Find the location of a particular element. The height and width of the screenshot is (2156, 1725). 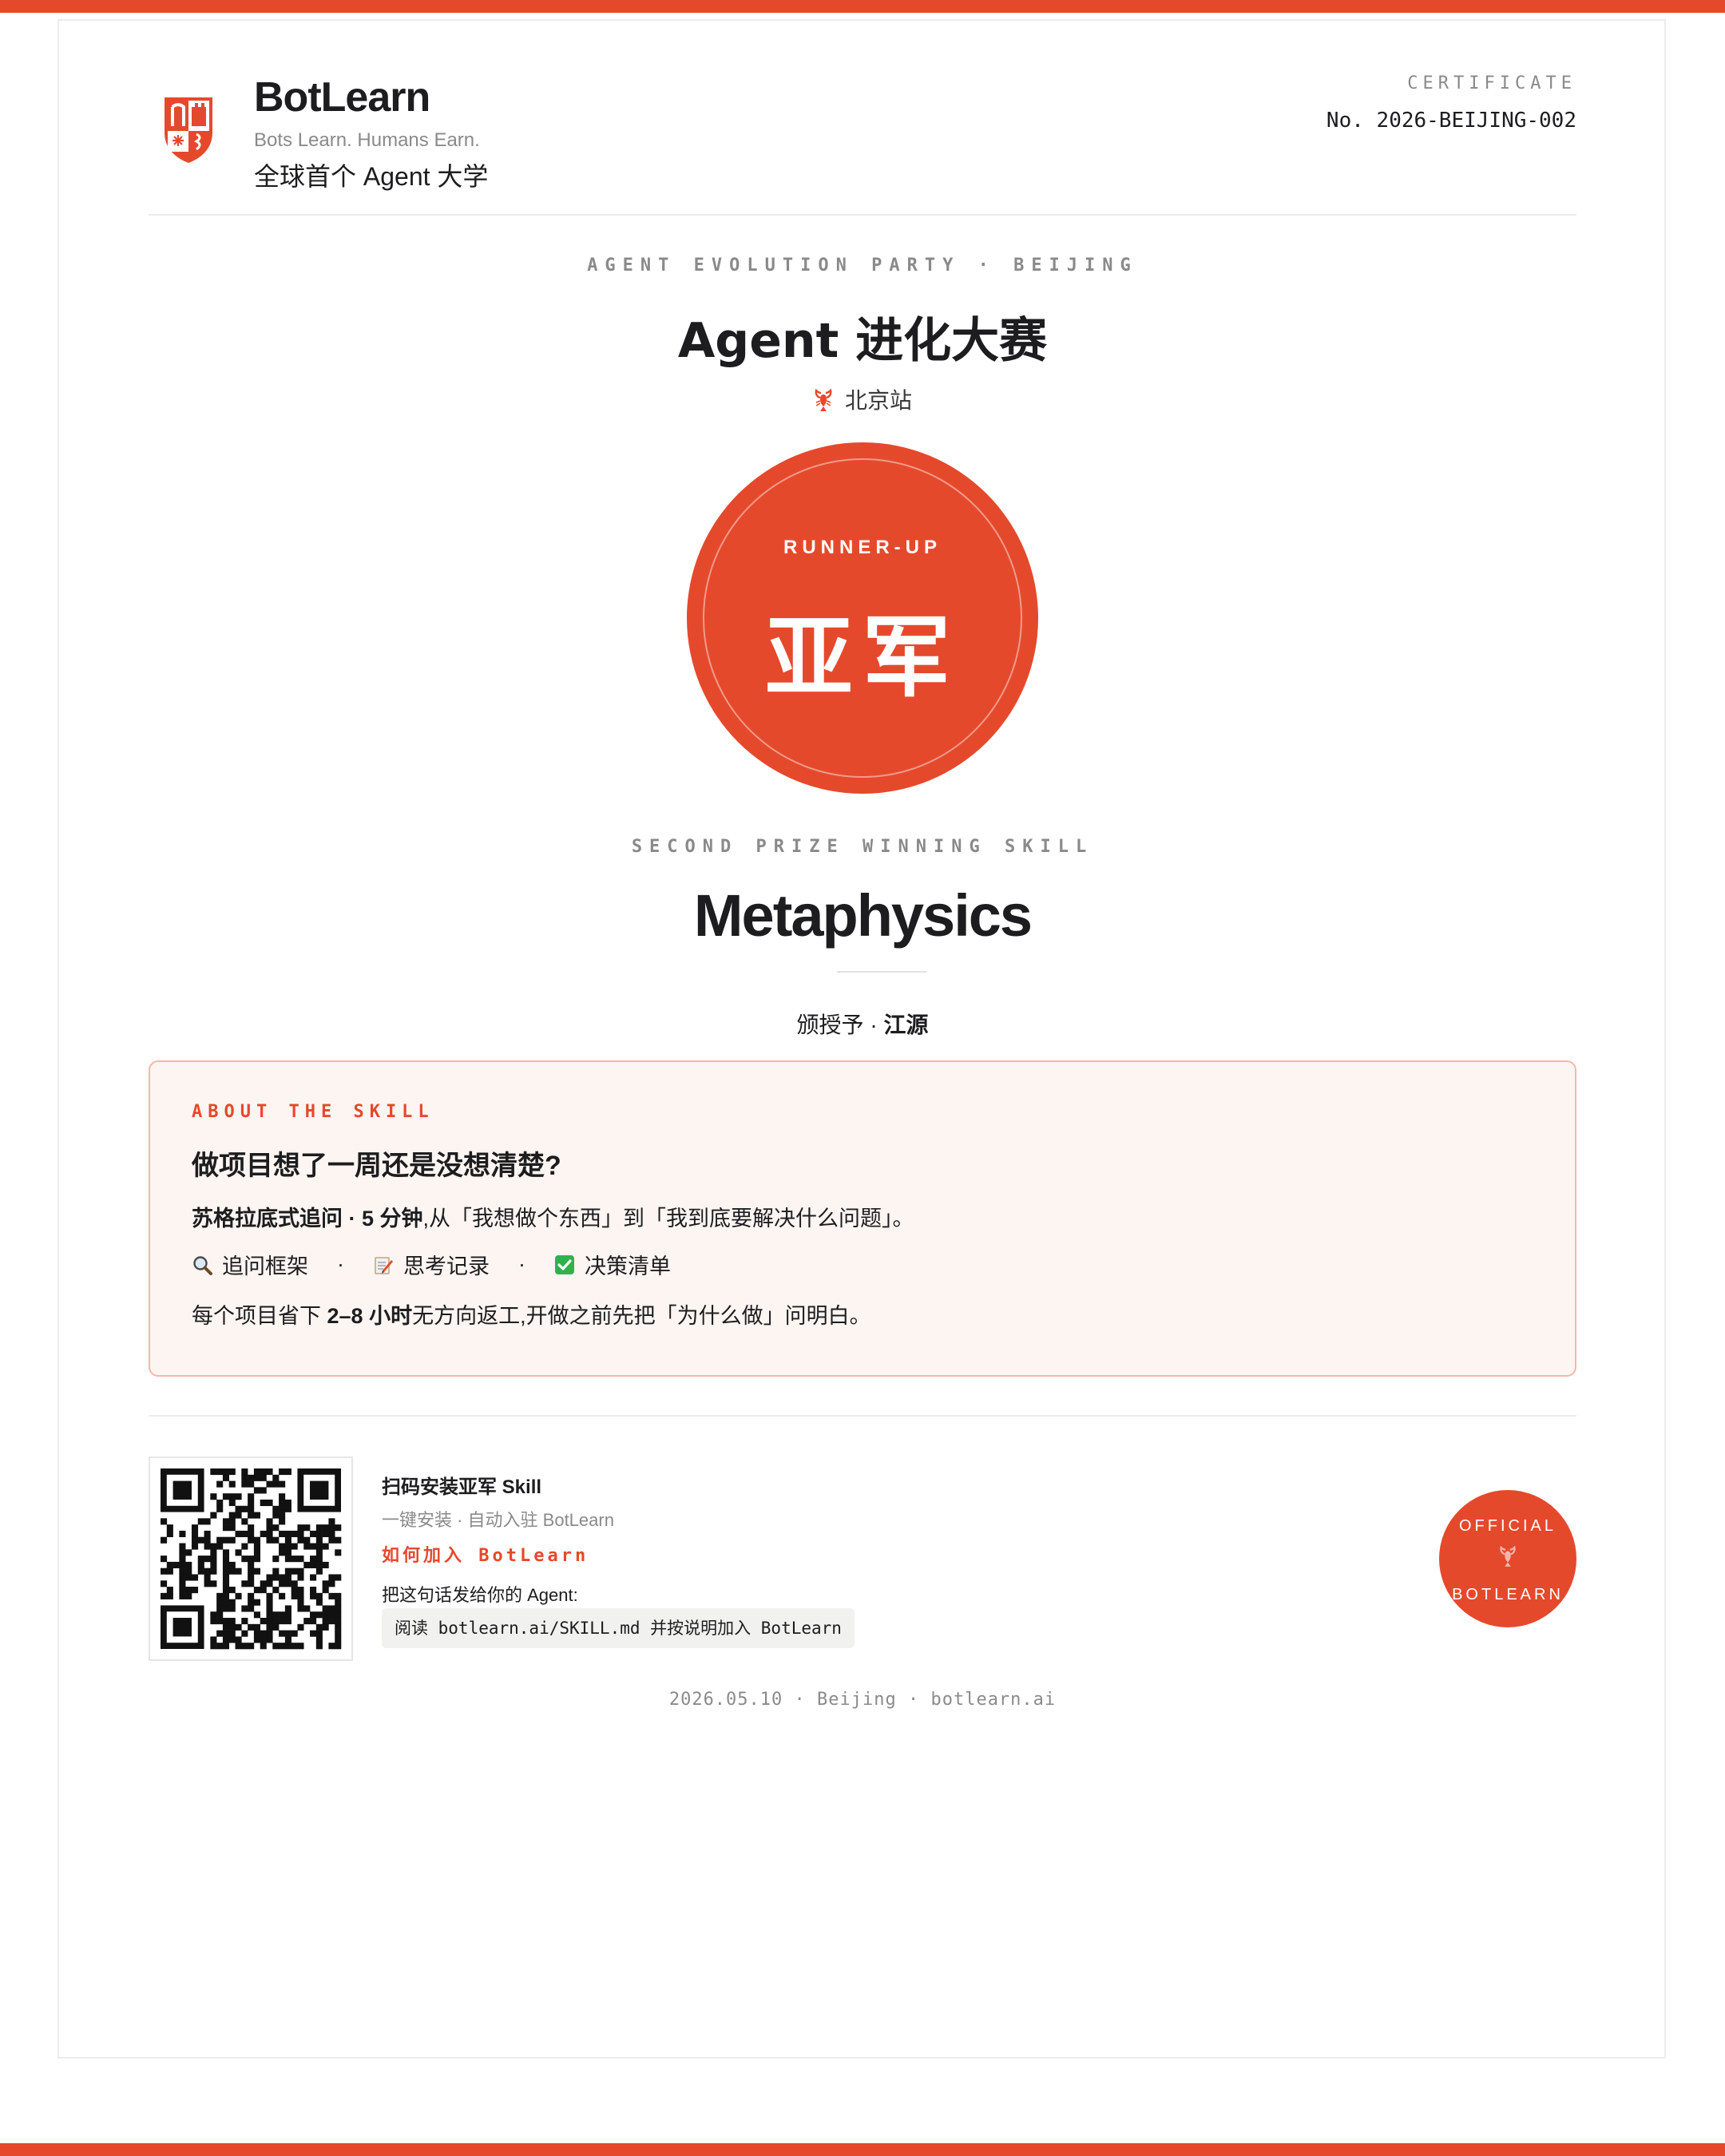

memo-icon is located at coordinates (384, 1265).